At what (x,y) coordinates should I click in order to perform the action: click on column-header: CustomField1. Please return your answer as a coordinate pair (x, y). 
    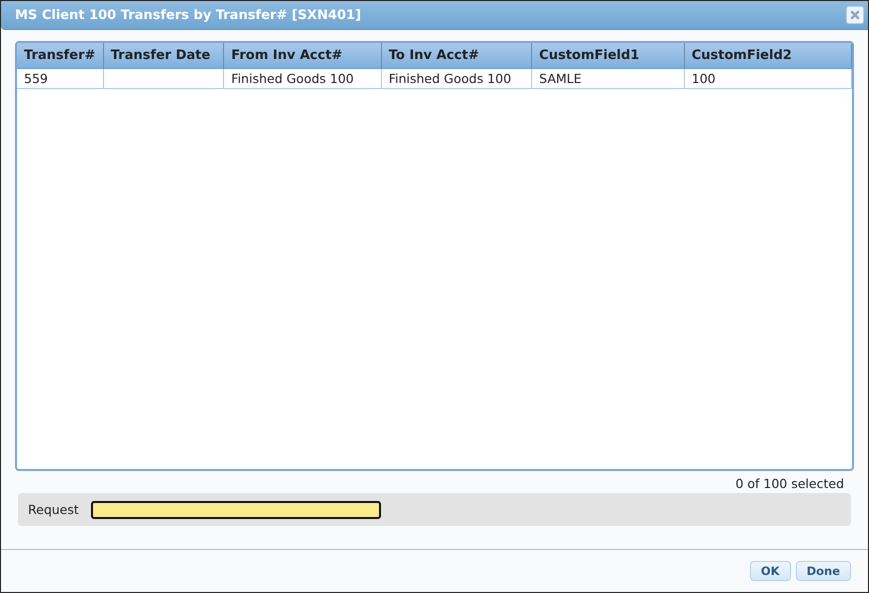
    Looking at the image, I should click on (608, 55).